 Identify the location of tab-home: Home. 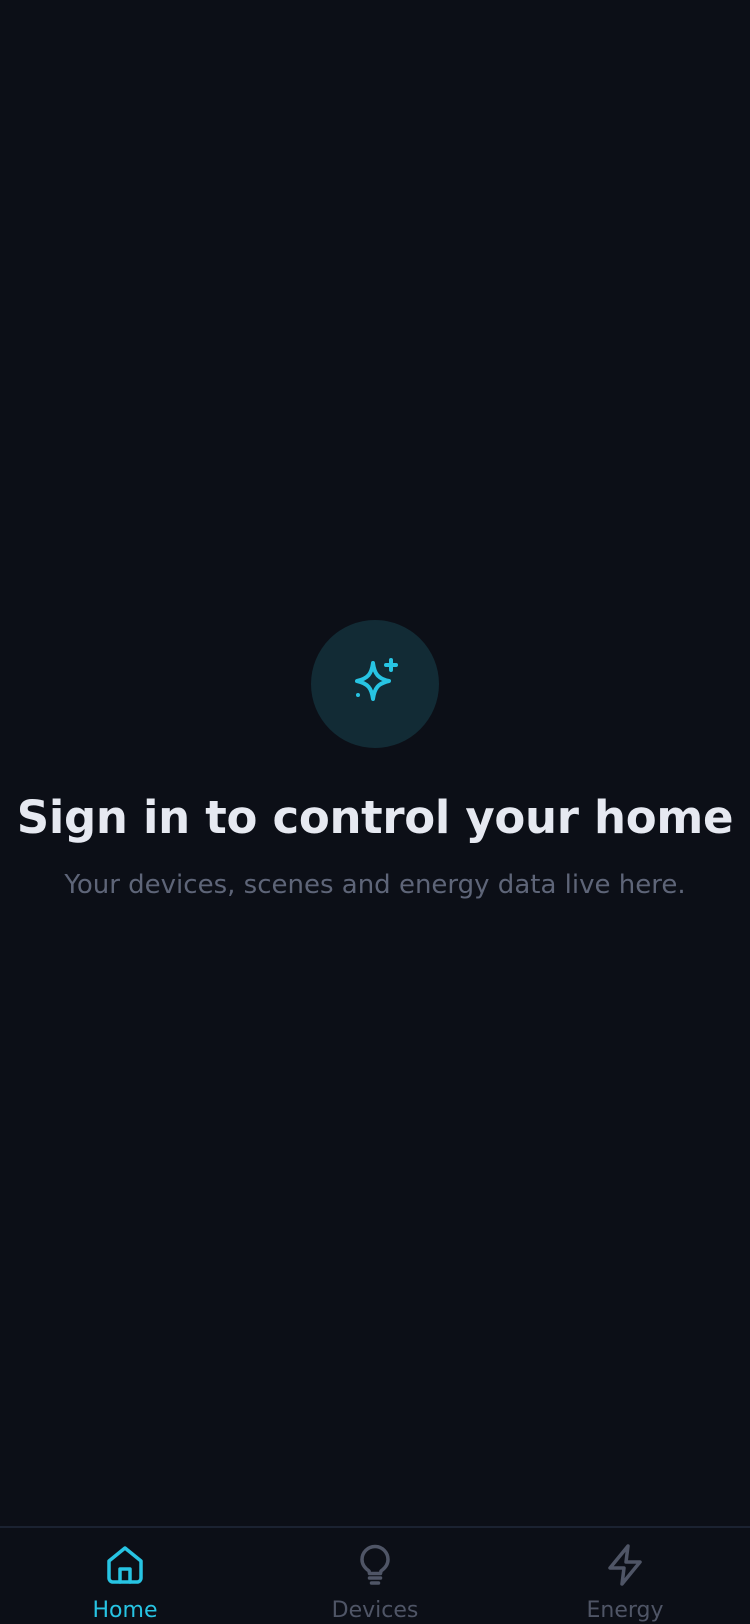
(125, 1576).